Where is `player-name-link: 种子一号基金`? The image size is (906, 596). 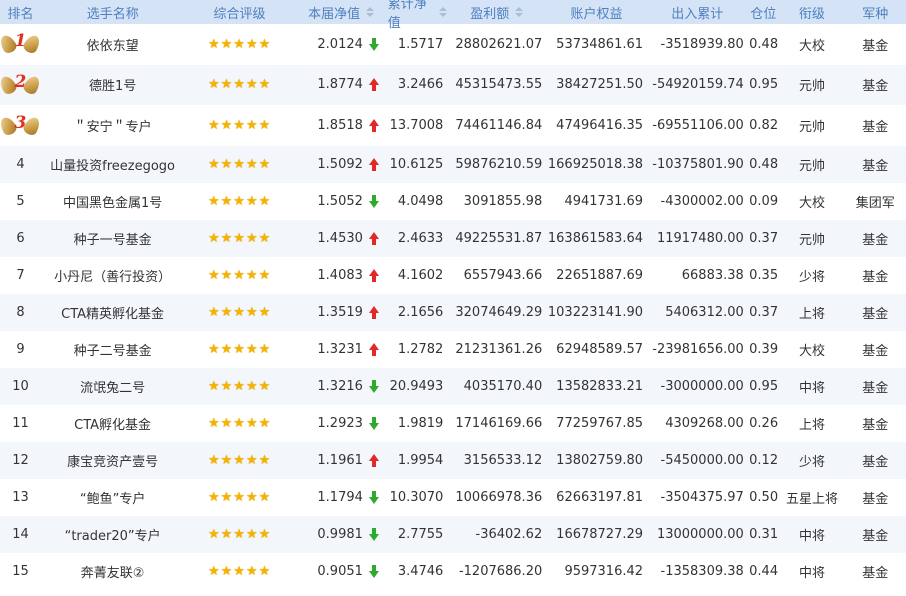
player-name-link: 种子一号基金 is located at coordinates (112, 238).